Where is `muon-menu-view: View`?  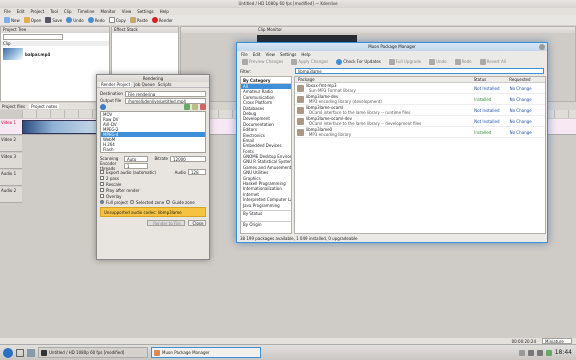 muon-menu-view: View is located at coordinates (270, 54).